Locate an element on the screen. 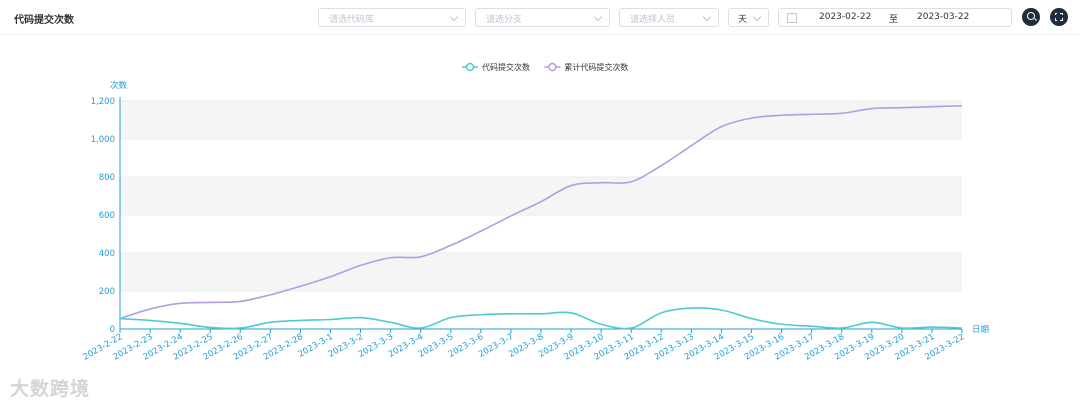 This screenshot has width=1080, height=408. watermark-logo: 大数跨境 is located at coordinates (50, 389).